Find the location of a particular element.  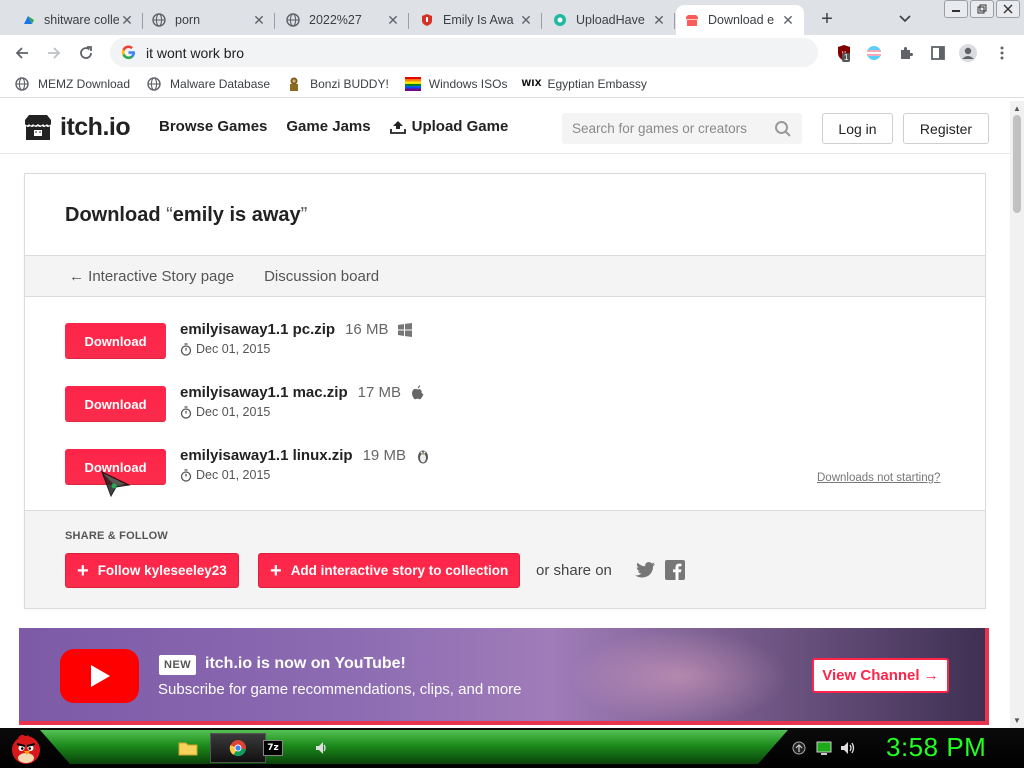

tab-emily: Emily Is Awa ✕ is located at coordinates (476, 20).